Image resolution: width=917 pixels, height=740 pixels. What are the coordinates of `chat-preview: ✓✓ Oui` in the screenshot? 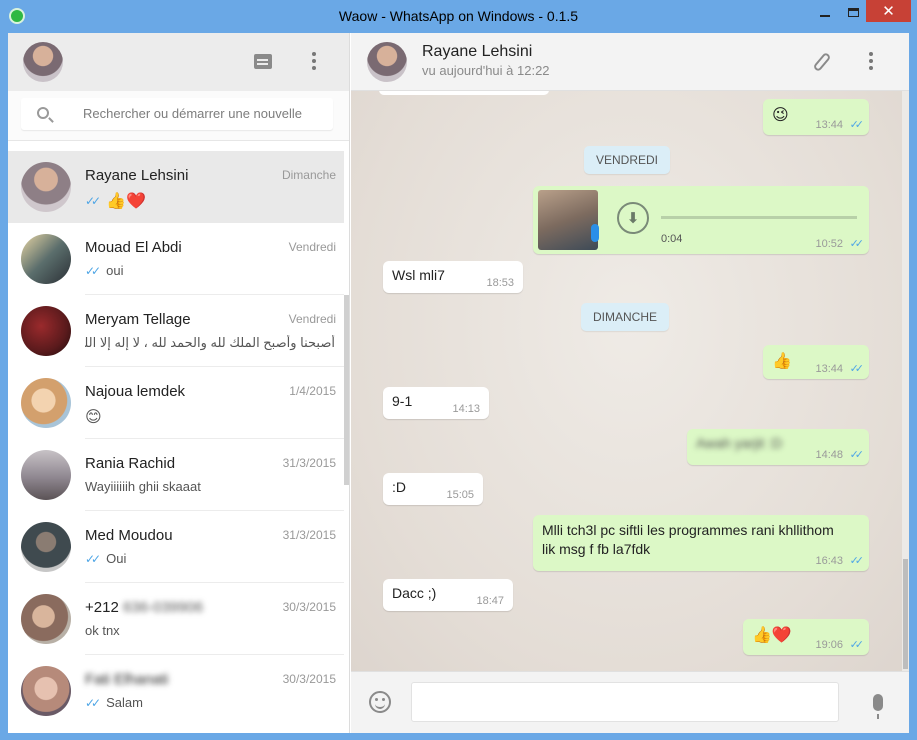 It's located at (106, 558).